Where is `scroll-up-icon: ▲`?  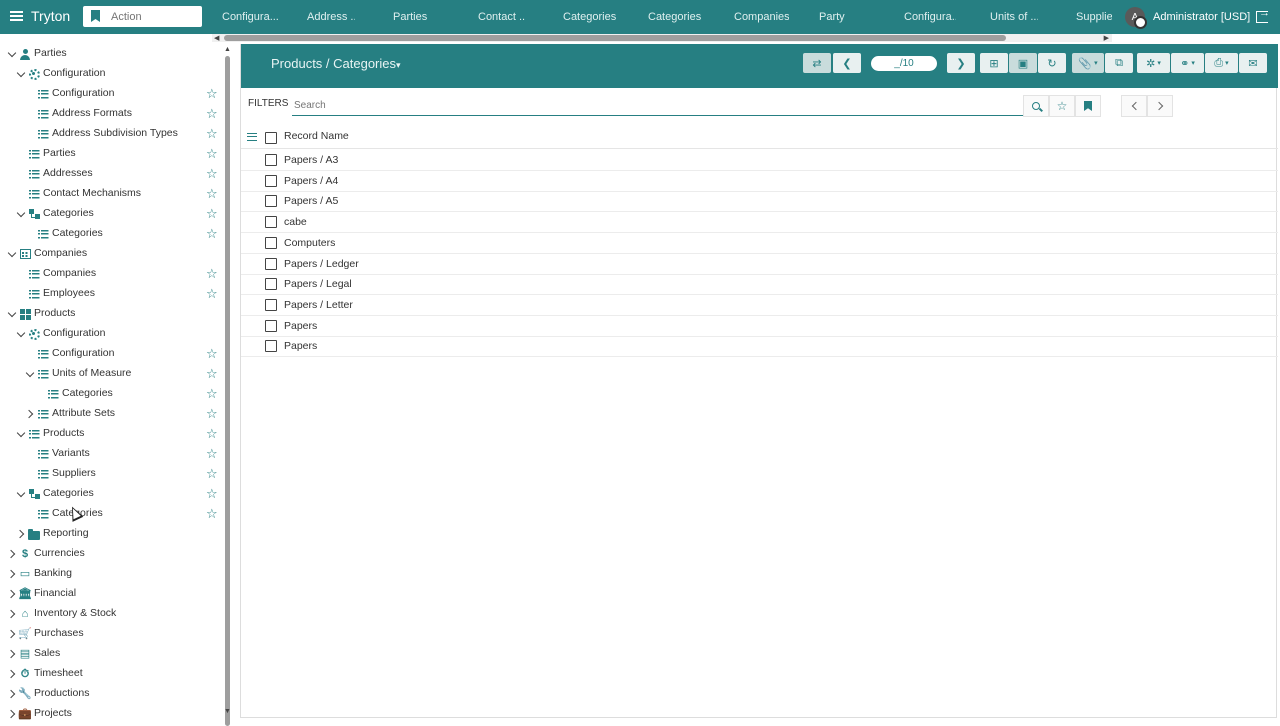
scroll-up-icon: ▲ is located at coordinates (227, 49).